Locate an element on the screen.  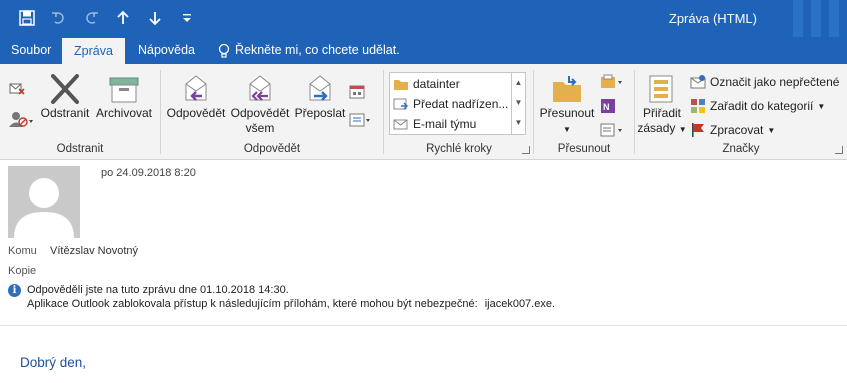
categorize-button: Zařadit do kategorií ▼ is located at coordinates (757, 106).